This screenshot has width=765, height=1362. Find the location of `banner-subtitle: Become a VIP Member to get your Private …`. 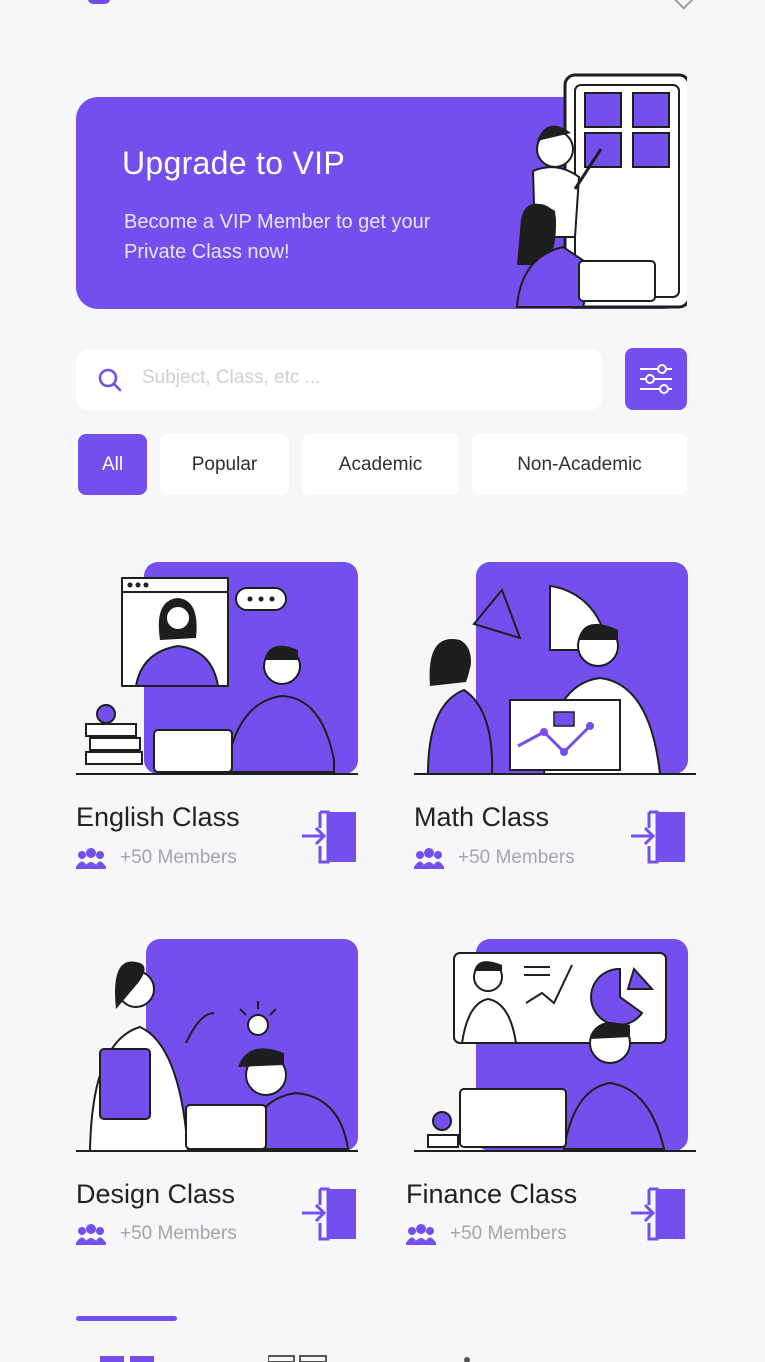

banner-subtitle: Become a VIP Member to get your Private … is located at coordinates (277, 237).